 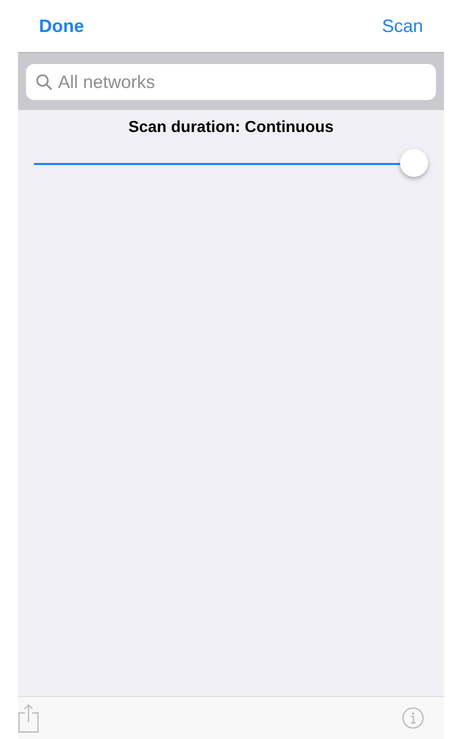 I want to click on info-icon, so click(x=413, y=718).